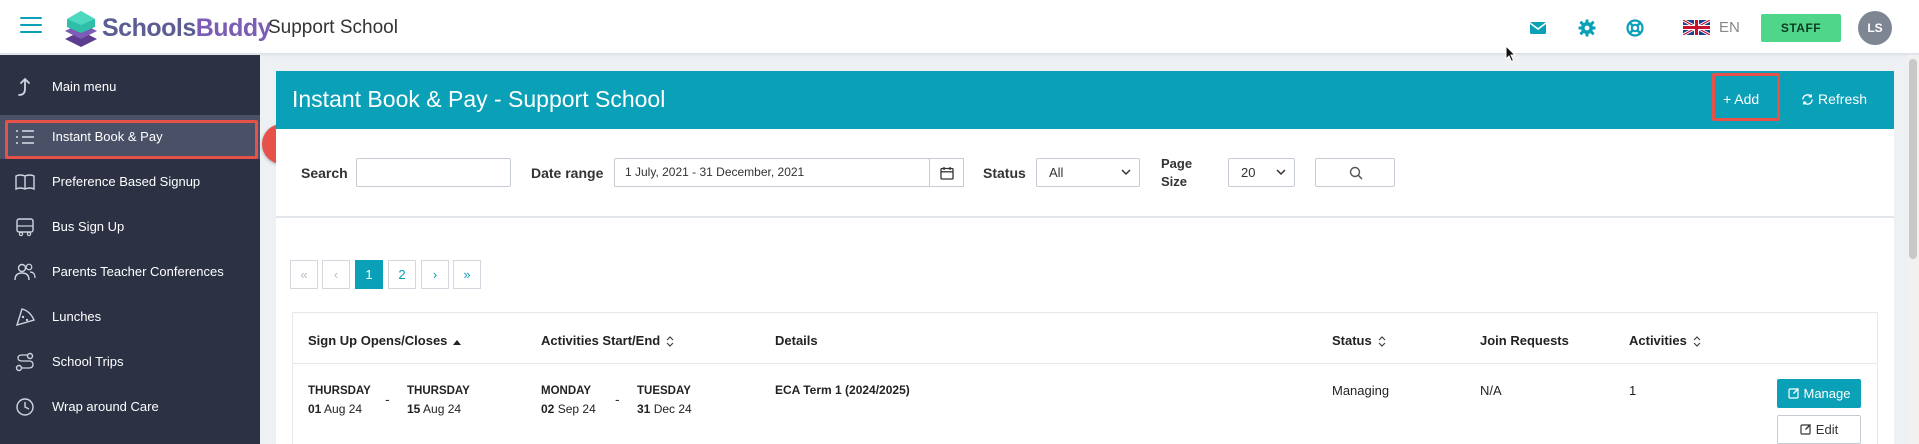 This screenshot has width=1919, height=444. Describe the element at coordinates (130, 317) in the screenshot. I see `sidebar-item-lunches: Lunches` at that location.